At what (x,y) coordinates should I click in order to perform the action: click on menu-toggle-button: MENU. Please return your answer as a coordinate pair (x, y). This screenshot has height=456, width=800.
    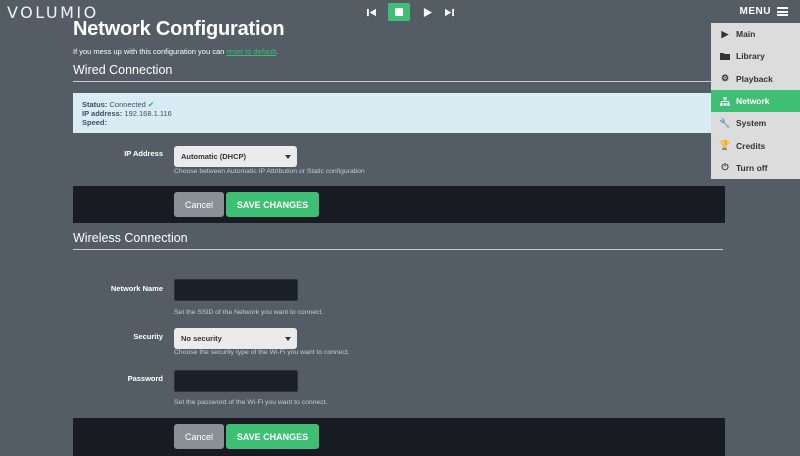
    Looking at the image, I should click on (764, 11).